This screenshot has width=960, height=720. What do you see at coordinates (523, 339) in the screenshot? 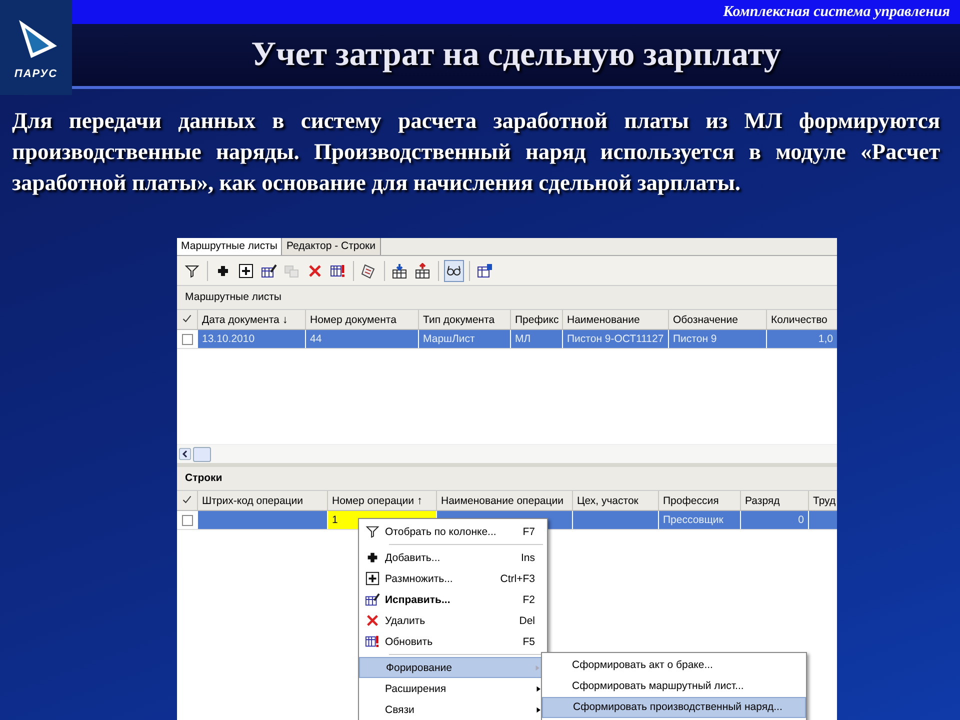
I see `table-cell: МЛ` at bounding box center [523, 339].